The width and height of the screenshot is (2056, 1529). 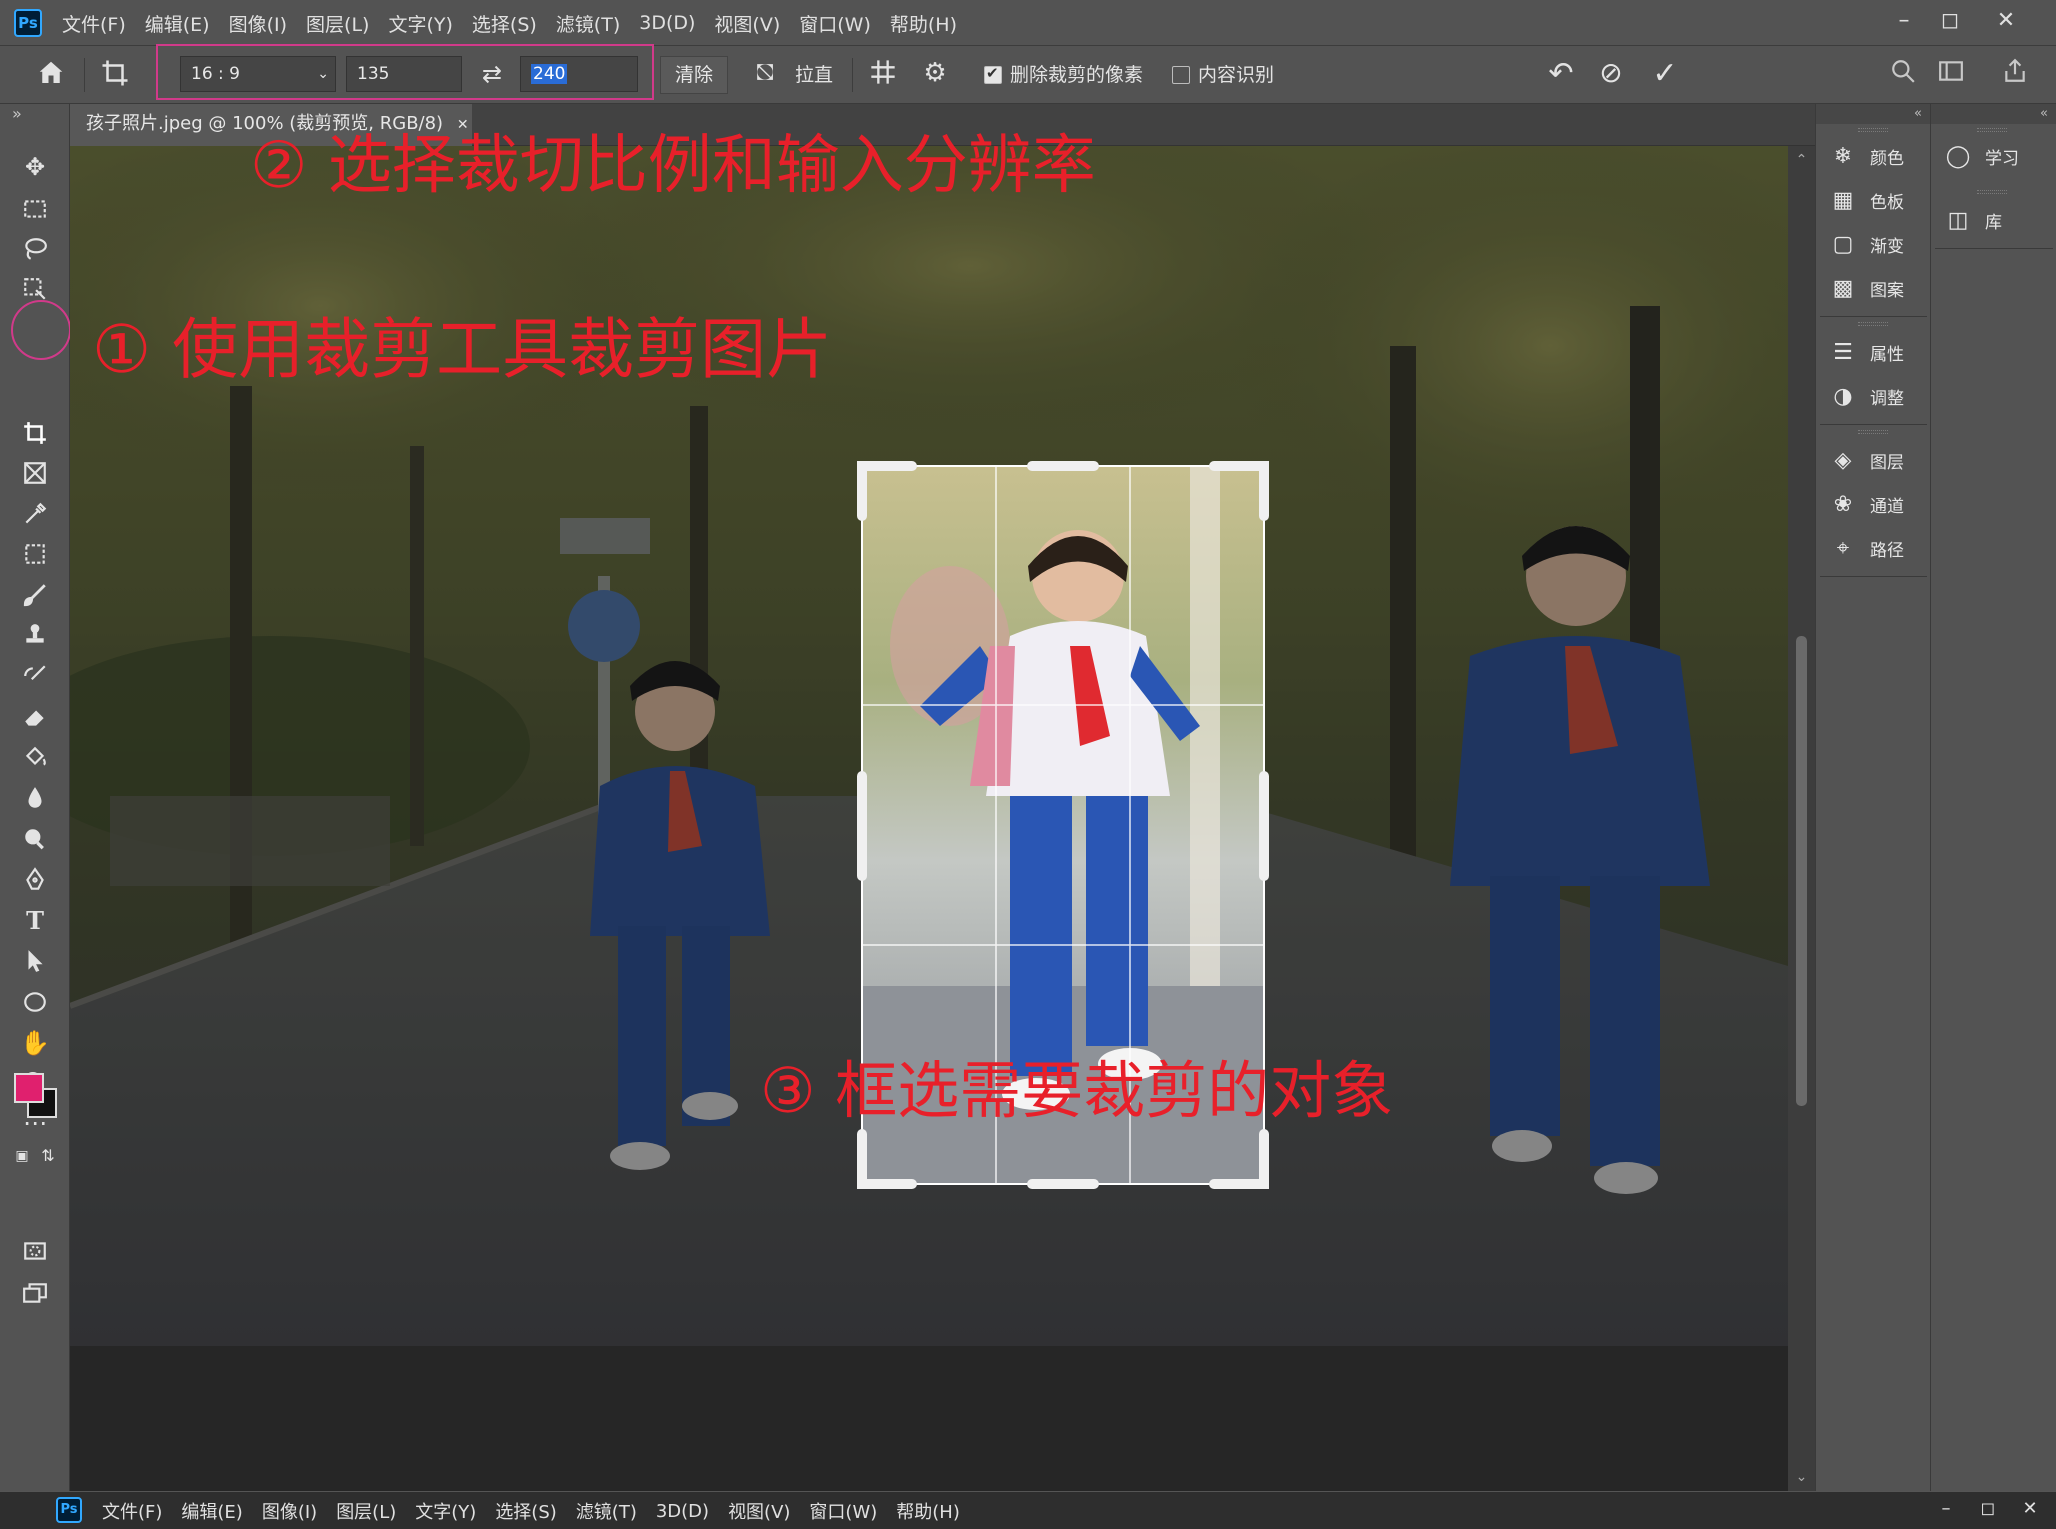 What do you see at coordinates (525, 1511) in the screenshot?
I see `taskbar-menu-select: 选择(S)` at bounding box center [525, 1511].